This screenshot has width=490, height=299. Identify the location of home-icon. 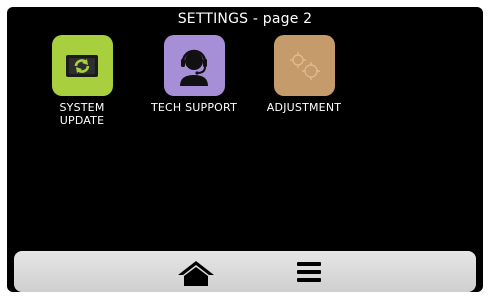
(196, 273).